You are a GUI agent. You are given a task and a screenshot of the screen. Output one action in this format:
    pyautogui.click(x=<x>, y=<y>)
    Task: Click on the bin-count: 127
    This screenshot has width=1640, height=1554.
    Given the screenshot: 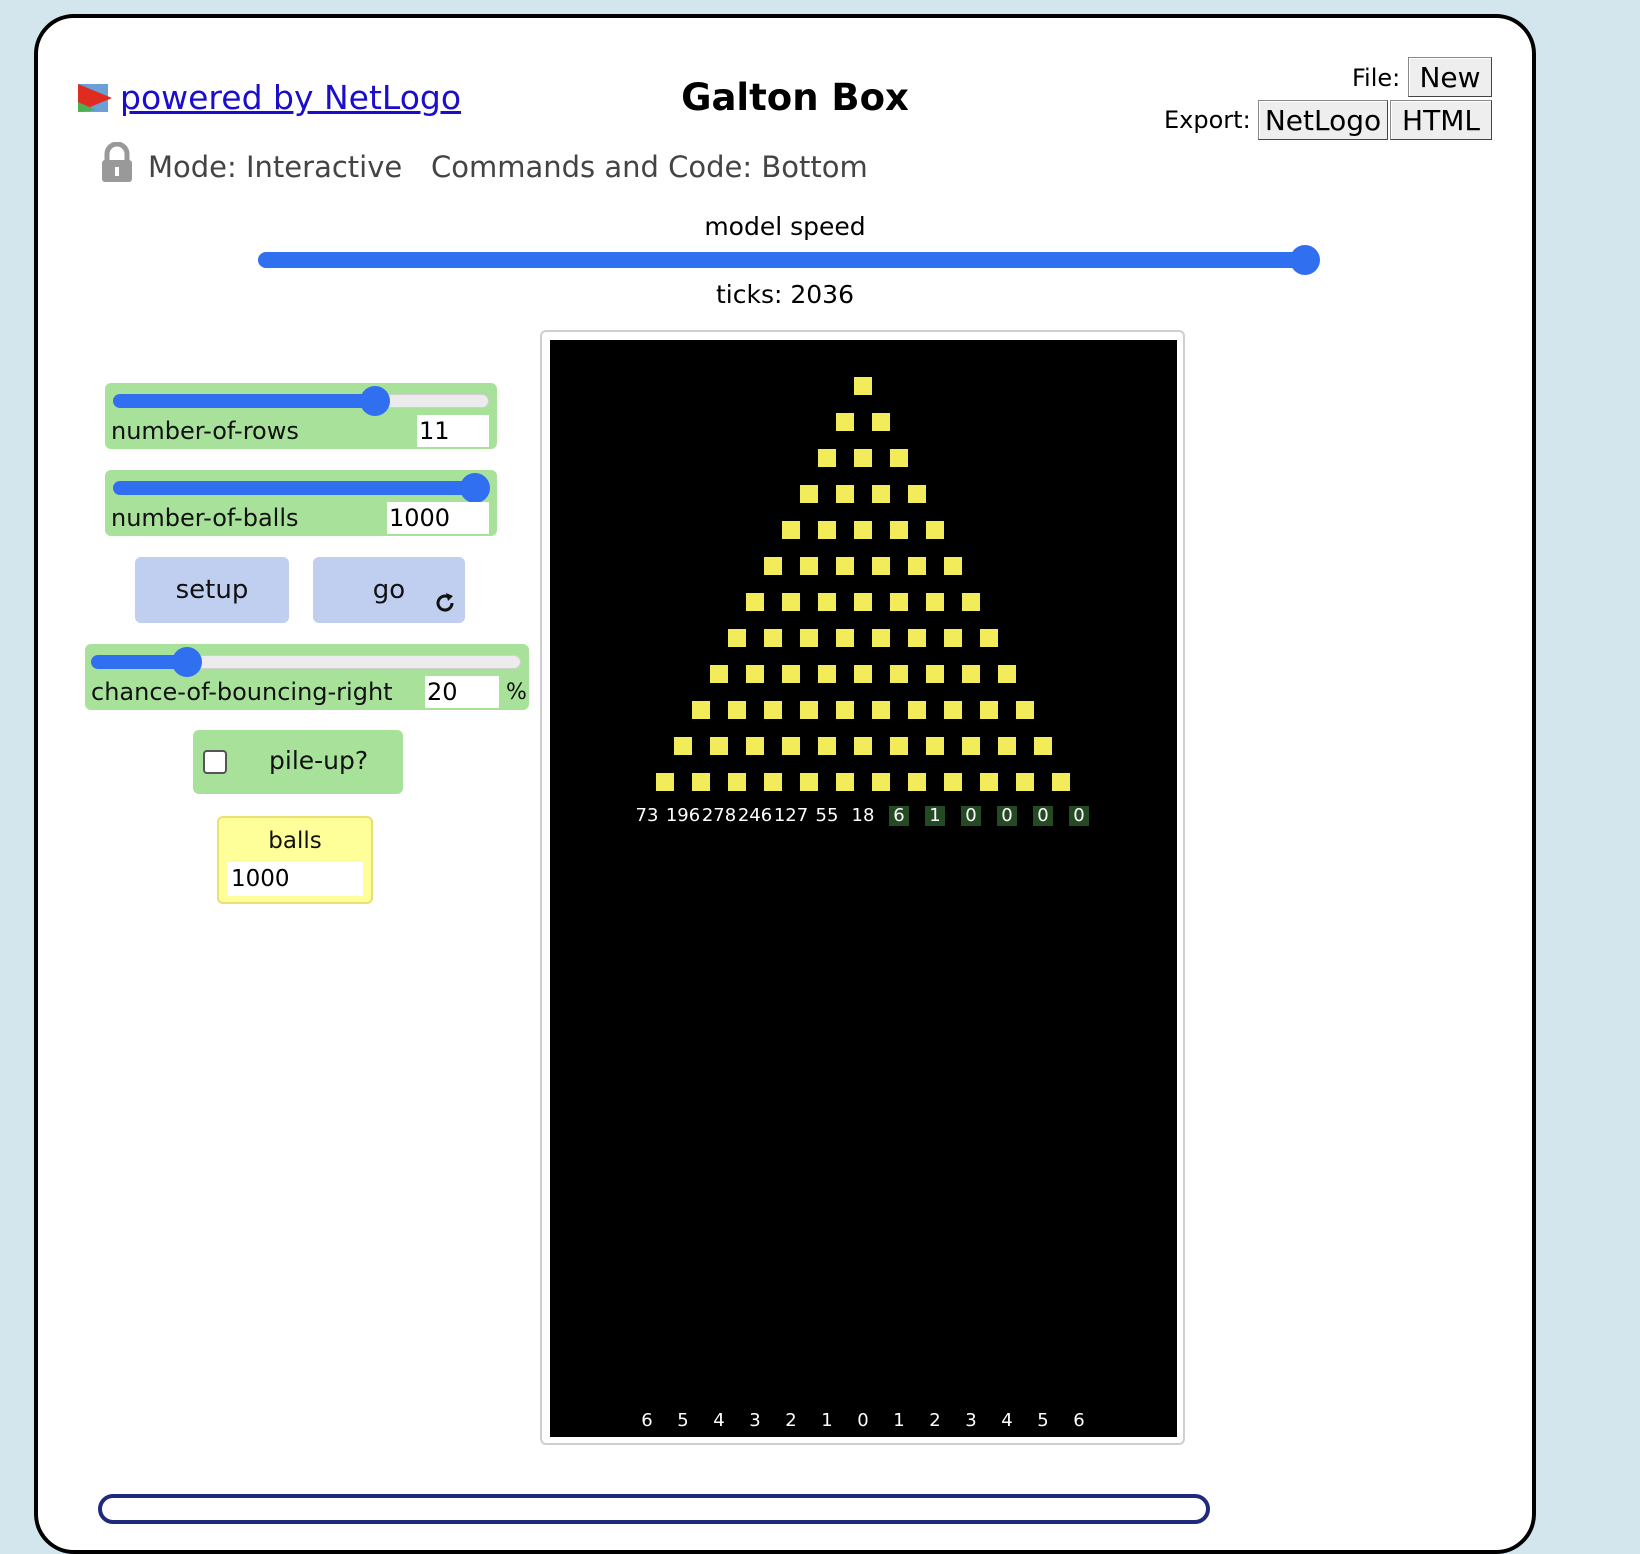 What is the action you would take?
    pyautogui.click(x=791, y=815)
    